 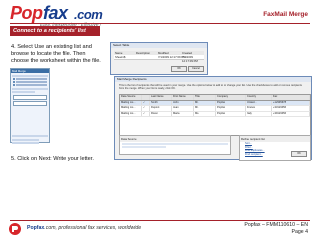 What do you see at coordinates (259, 113) in the screenshot?
I see `cell: Italy` at bounding box center [259, 113].